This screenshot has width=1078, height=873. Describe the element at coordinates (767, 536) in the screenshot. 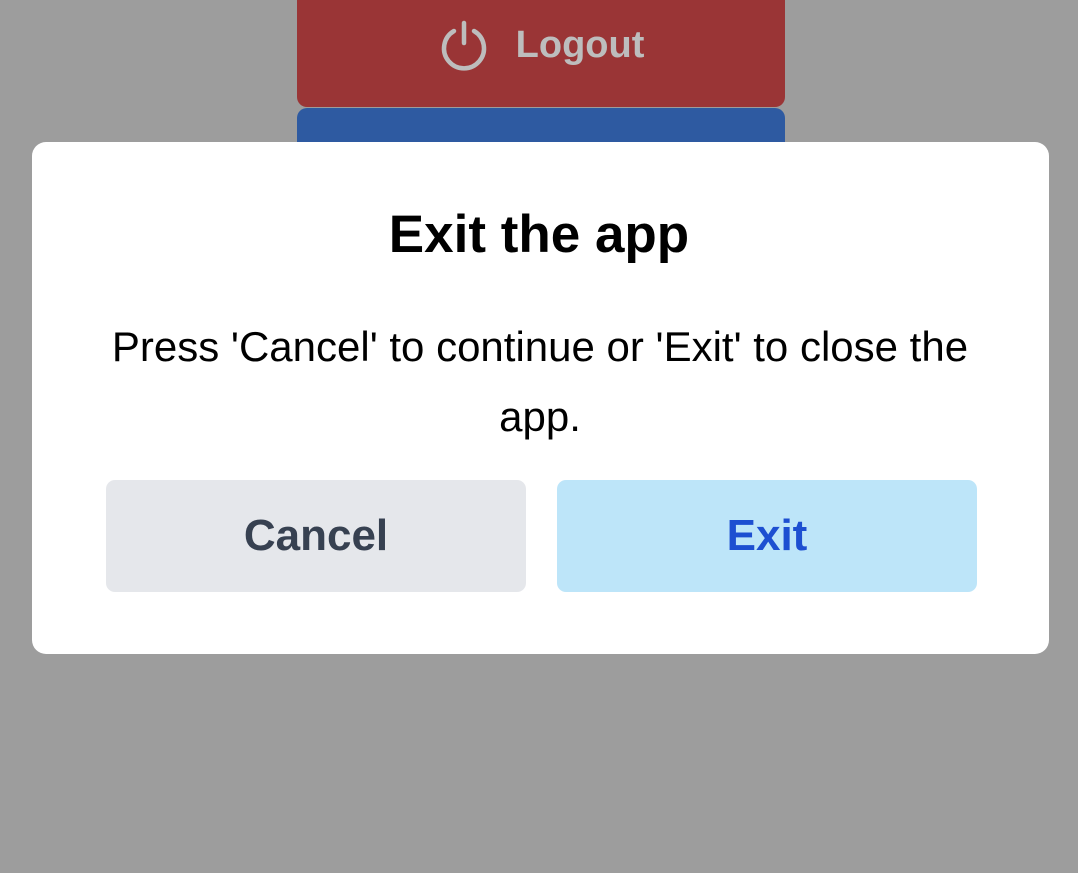

I see `exit-button: Exit` at that location.